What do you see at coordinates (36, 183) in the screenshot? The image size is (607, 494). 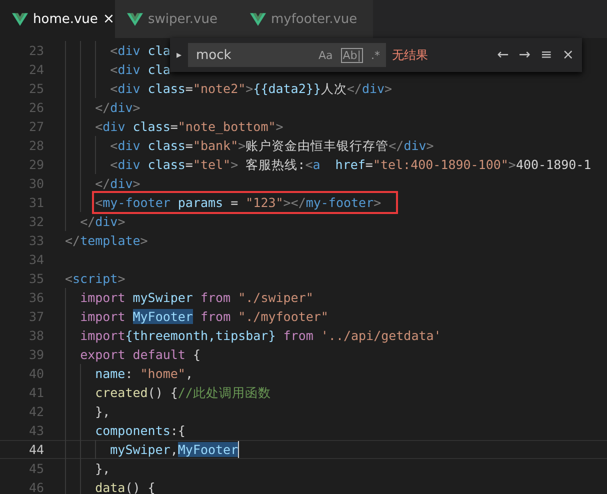 I see `line-number: 30` at bounding box center [36, 183].